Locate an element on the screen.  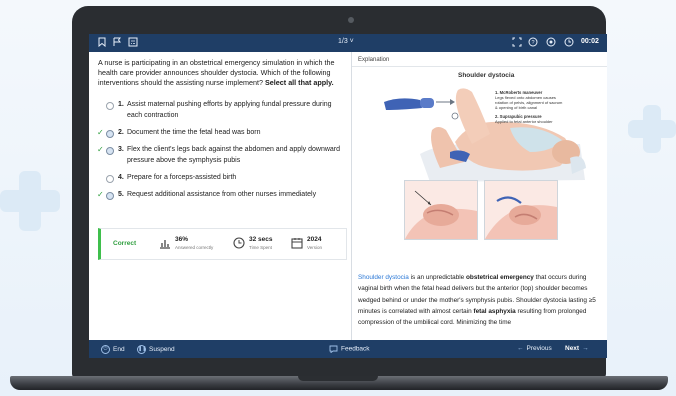
page-indicator: 1/3 ˅ is located at coordinates (346, 41).